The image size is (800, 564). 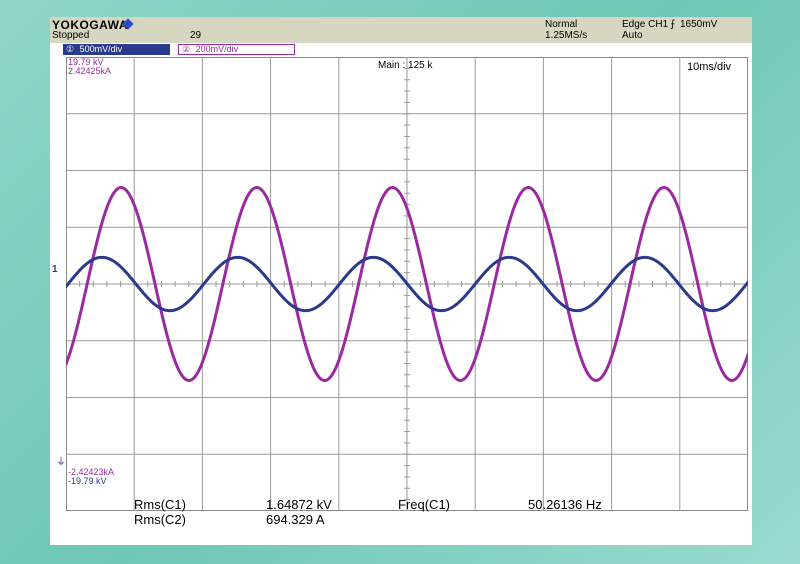 What do you see at coordinates (217, 49) in the screenshot?
I see `ch2-scale: 200mV/div` at bounding box center [217, 49].